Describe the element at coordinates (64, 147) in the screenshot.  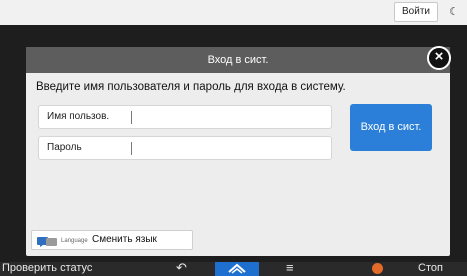
I see `password-label: Пароль` at that location.